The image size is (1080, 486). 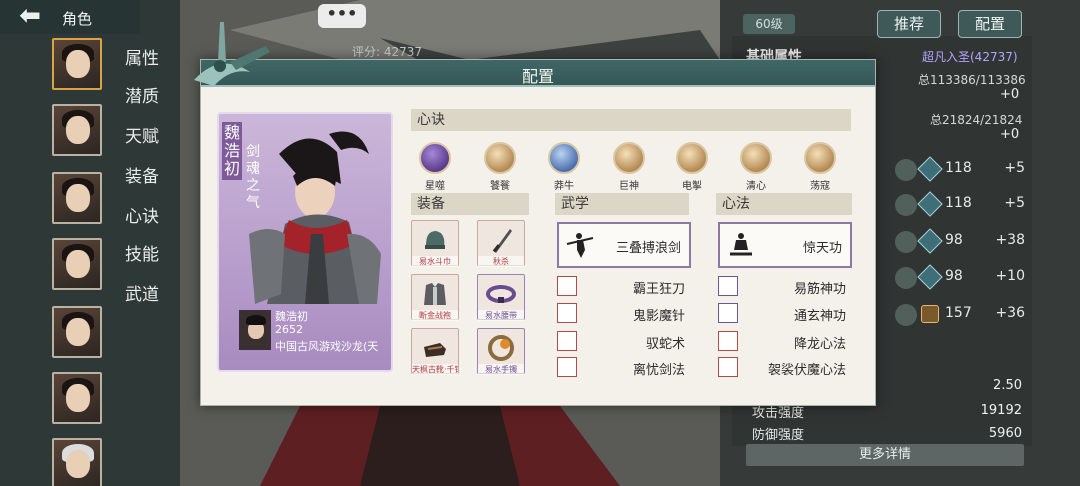 What do you see at coordinates (291, 316) in the screenshot?
I see `player-name: 魏浩初` at bounding box center [291, 316].